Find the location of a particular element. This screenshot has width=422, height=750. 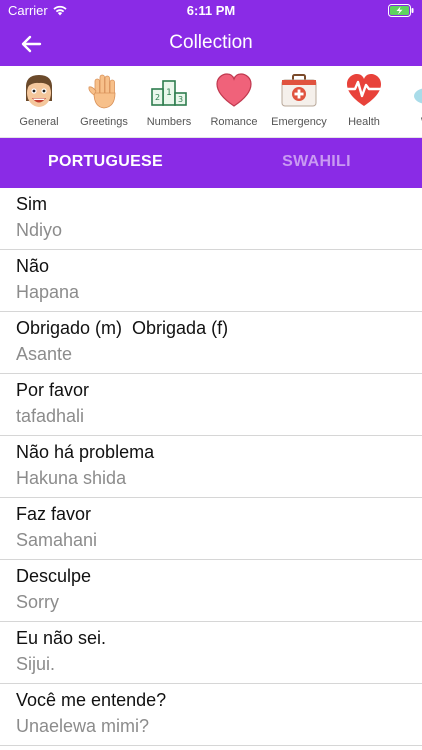

phrase-translation: Sijui. is located at coordinates (36, 664).